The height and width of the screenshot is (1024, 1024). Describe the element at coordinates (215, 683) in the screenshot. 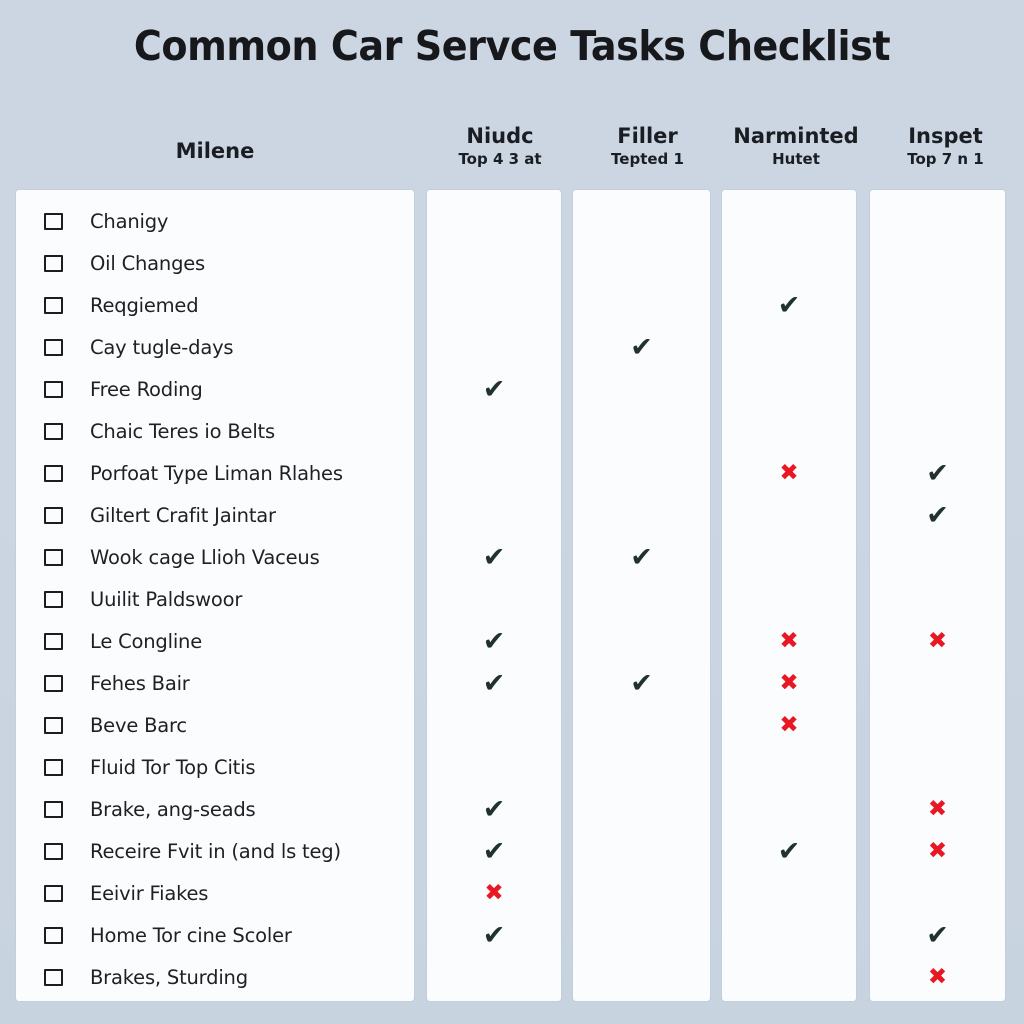

I see `task-row: Fehes Bair` at that location.